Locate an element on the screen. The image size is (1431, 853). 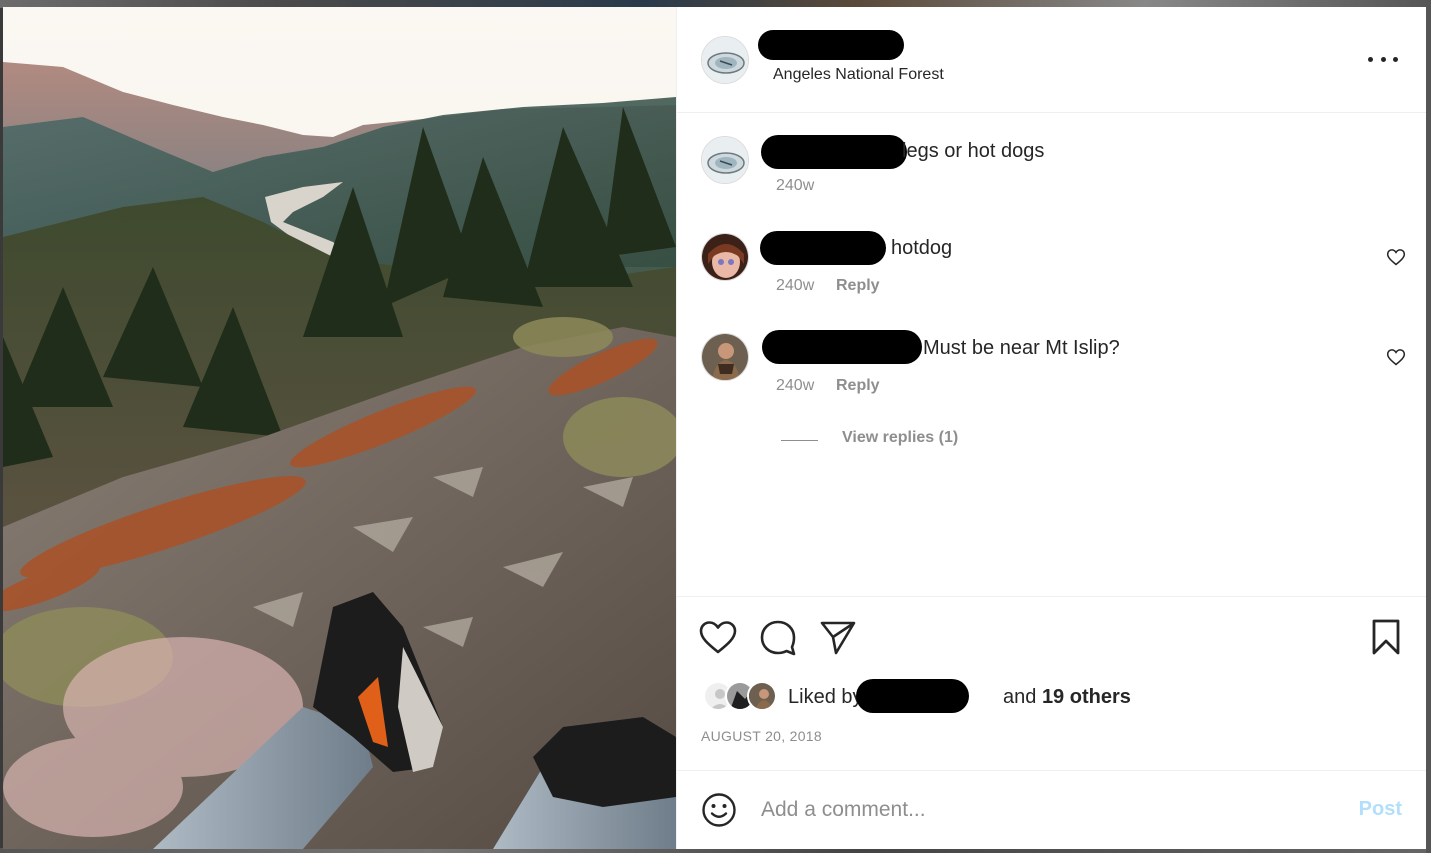
liked-by-label: Liked by is located at coordinates (825, 697).